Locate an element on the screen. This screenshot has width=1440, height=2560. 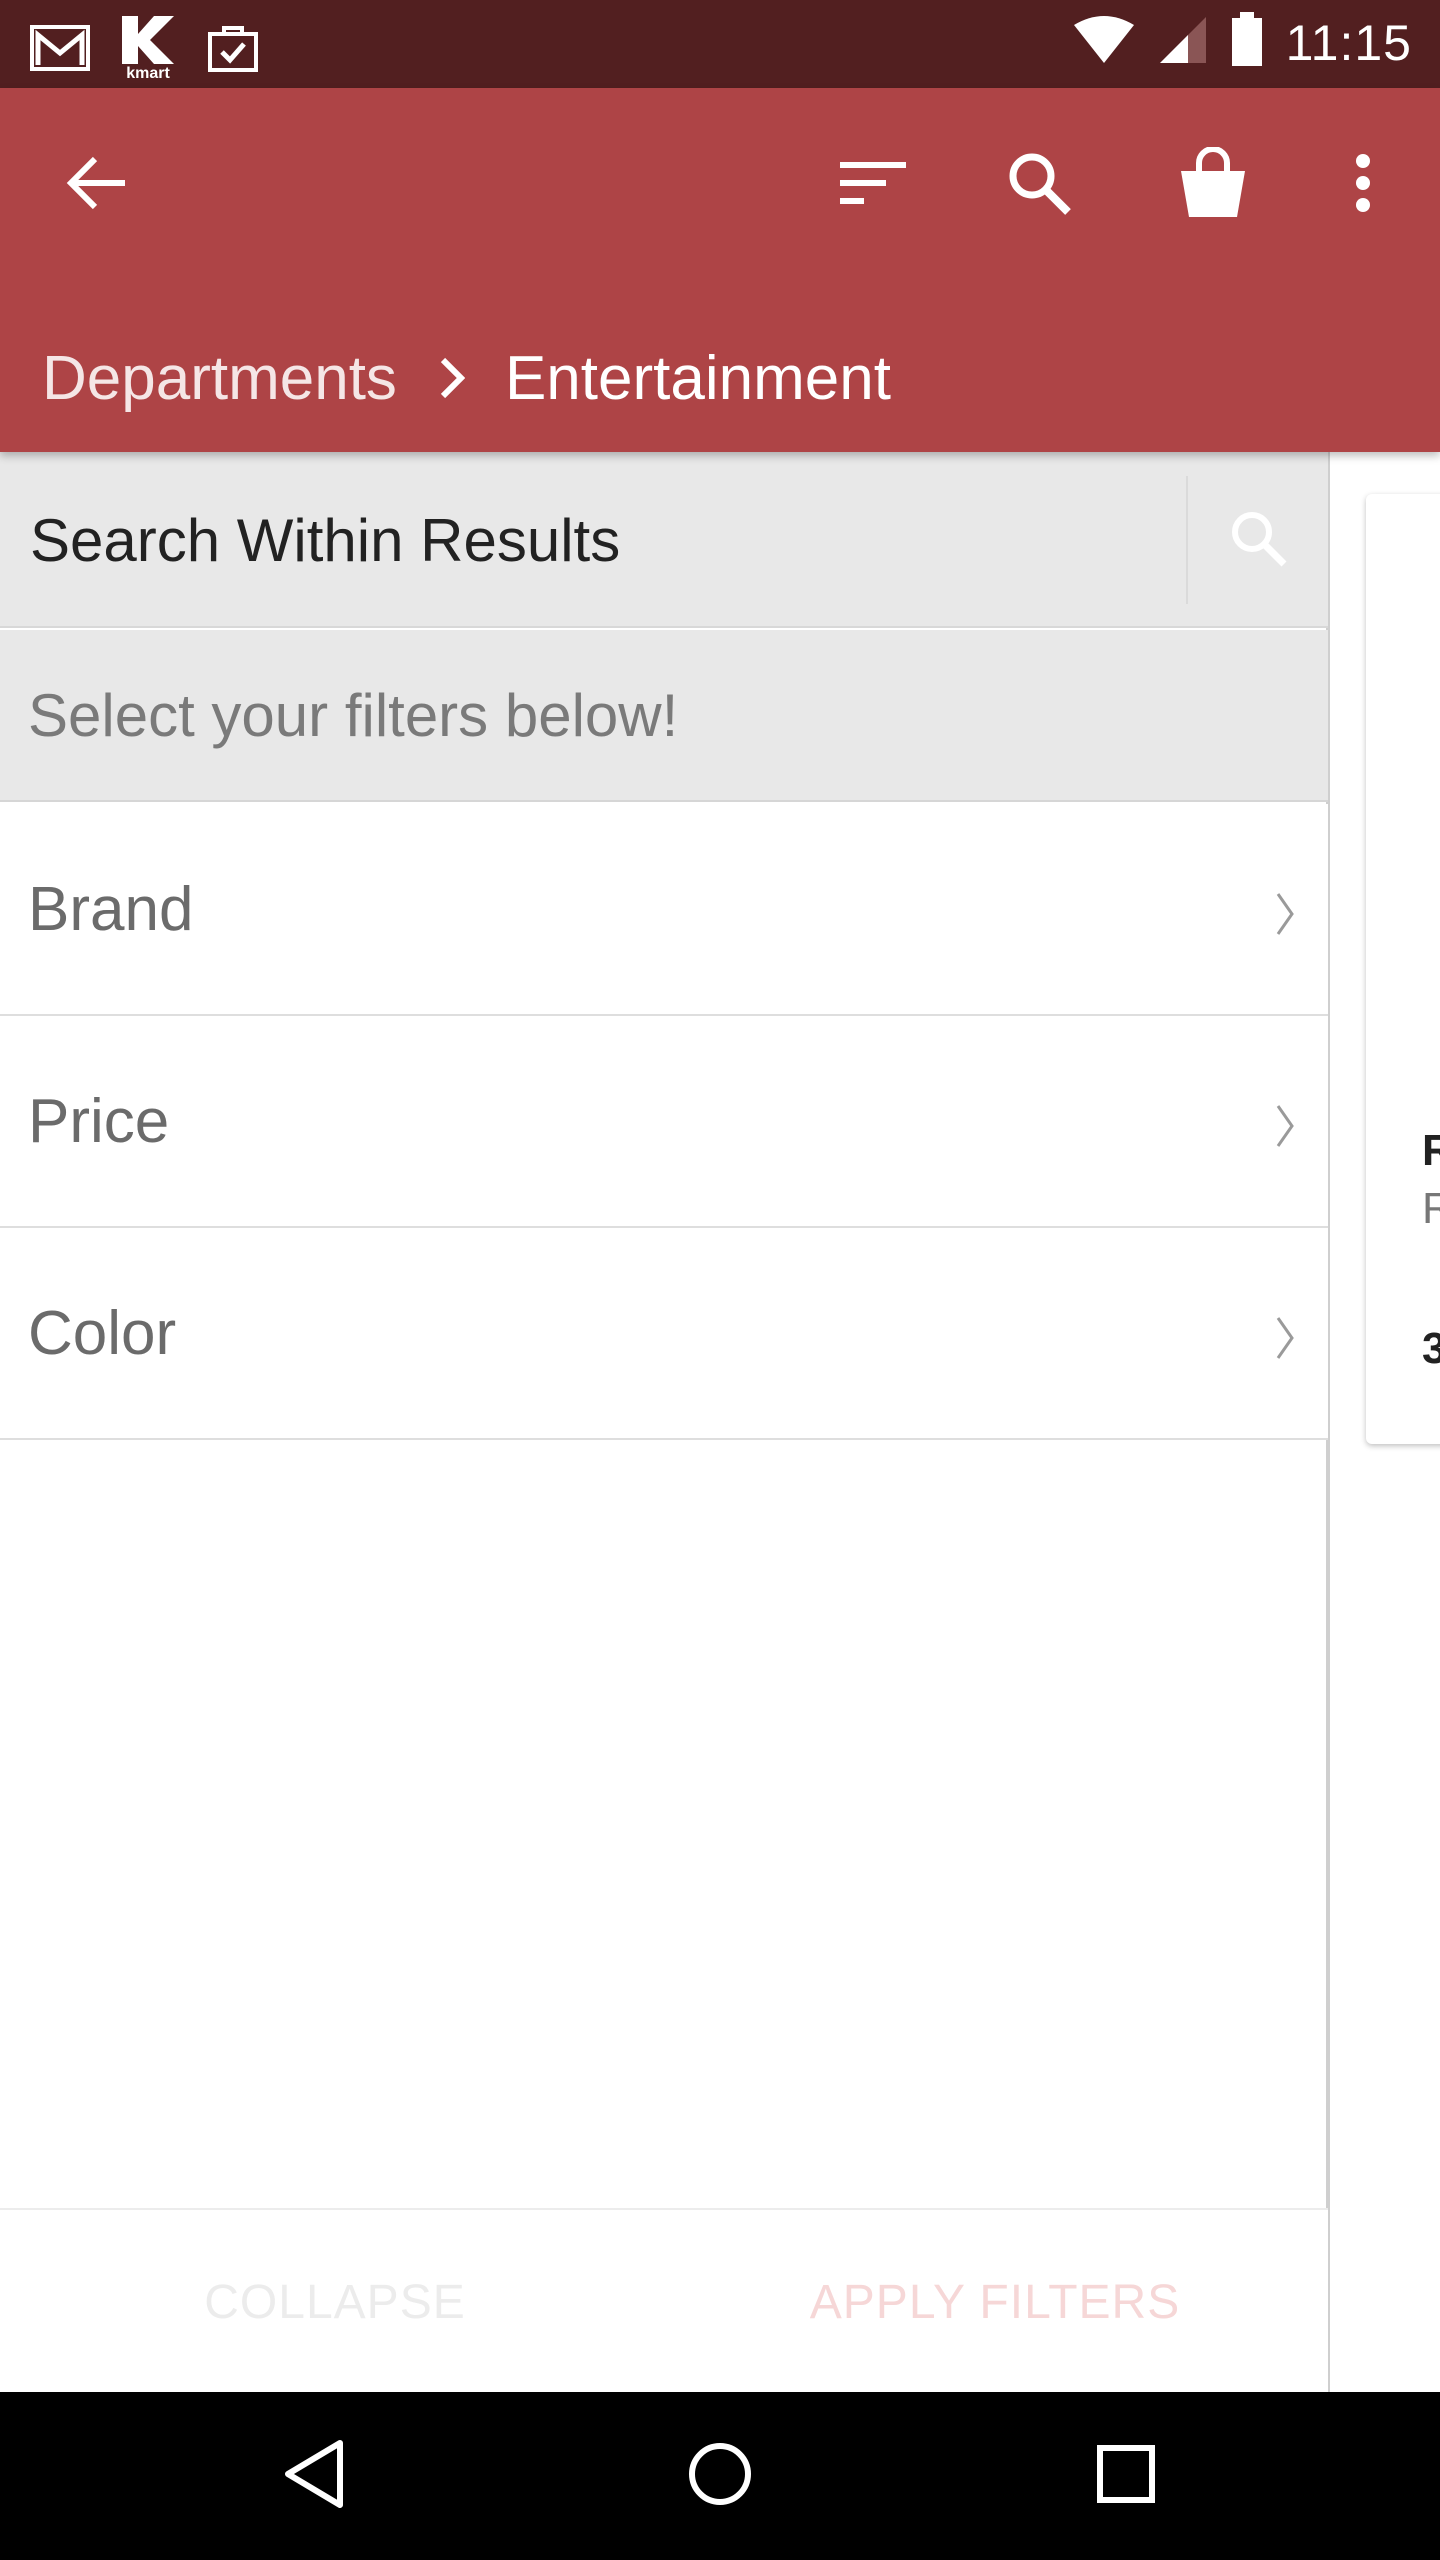
battery-icon is located at coordinates (1247, 42).